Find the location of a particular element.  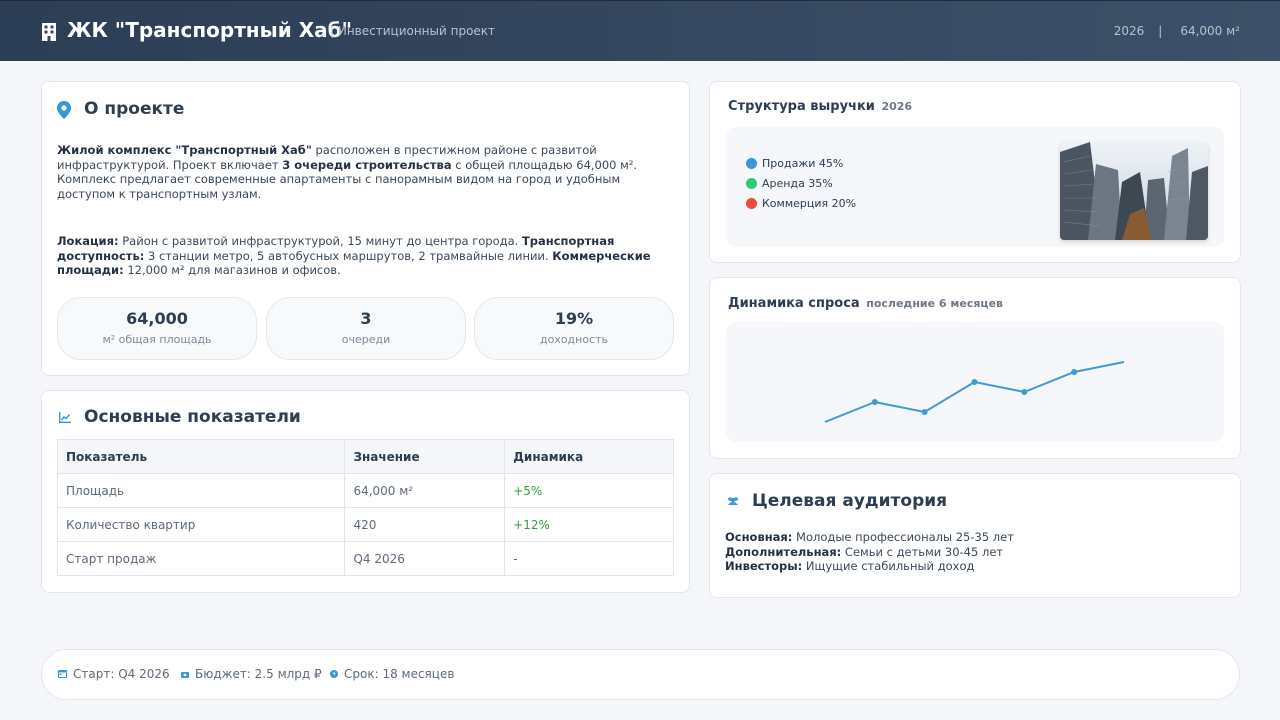

demand-chart-panel is located at coordinates (975, 382).